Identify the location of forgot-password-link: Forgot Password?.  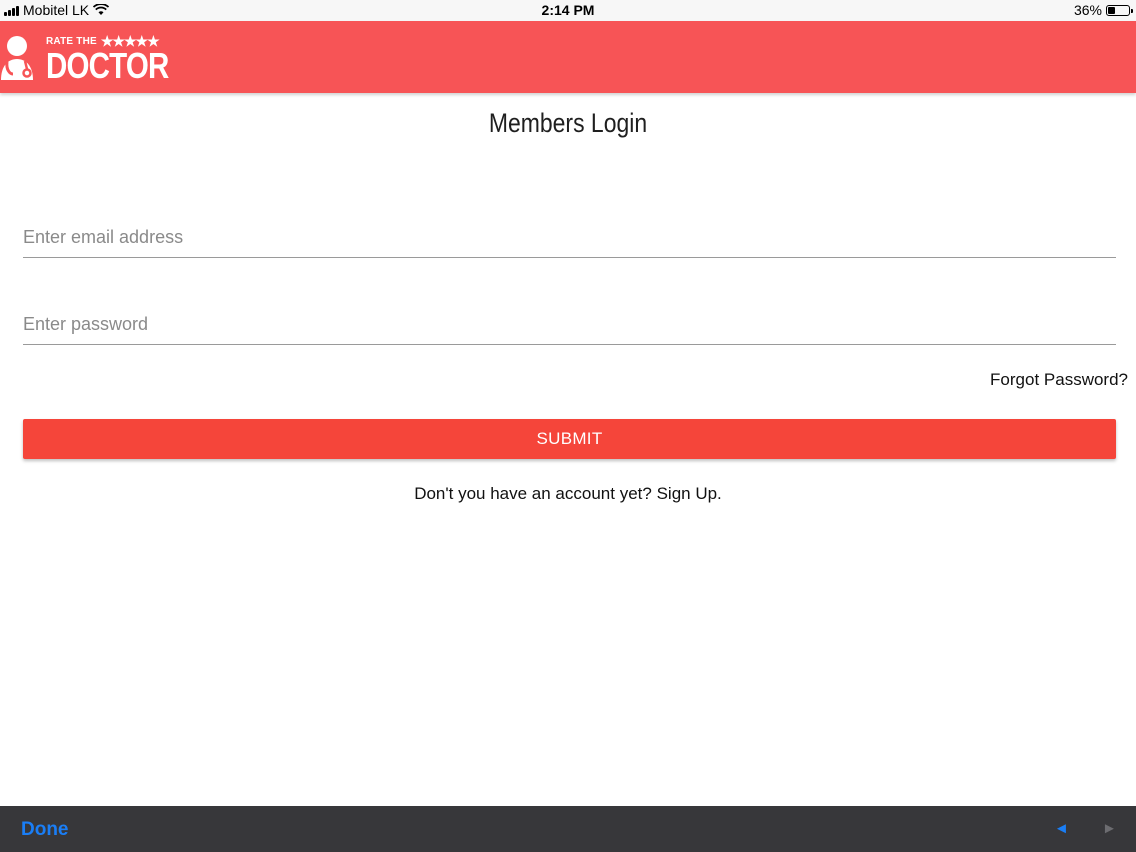
(1059, 380).